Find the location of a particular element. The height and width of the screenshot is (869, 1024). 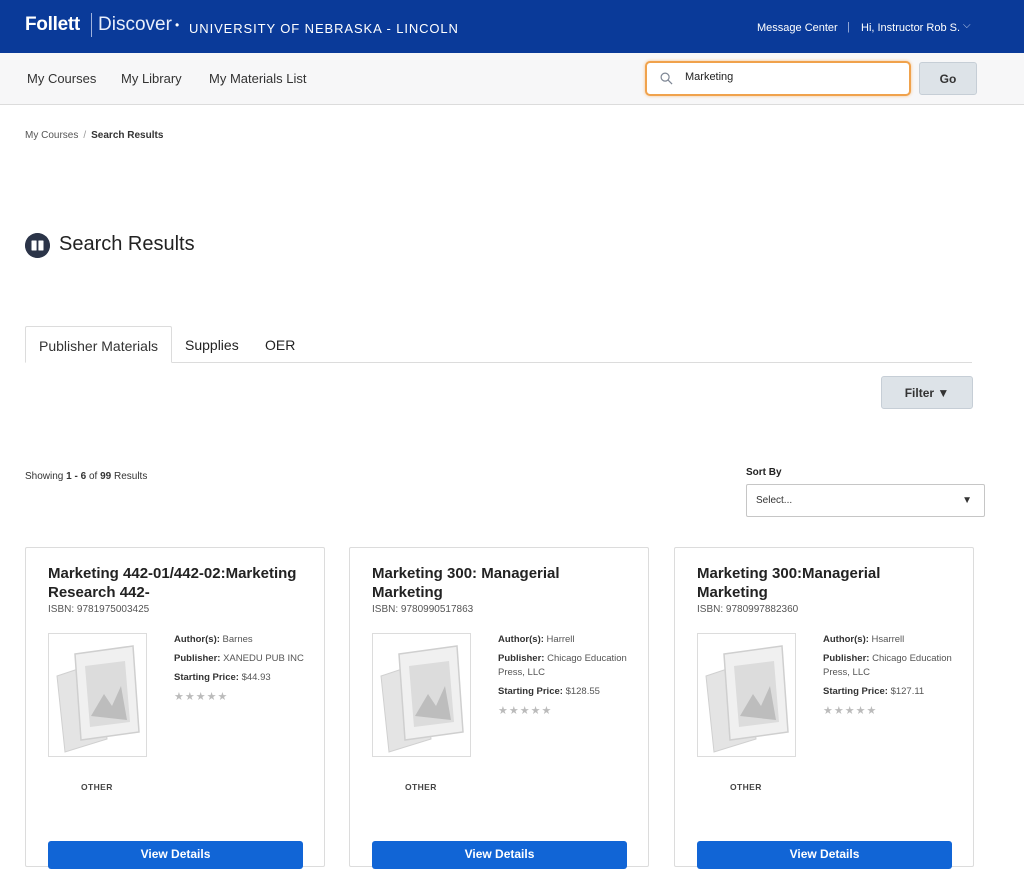

card-isbn: ISBN: 9781975003425 is located at coordinates (99, 609).